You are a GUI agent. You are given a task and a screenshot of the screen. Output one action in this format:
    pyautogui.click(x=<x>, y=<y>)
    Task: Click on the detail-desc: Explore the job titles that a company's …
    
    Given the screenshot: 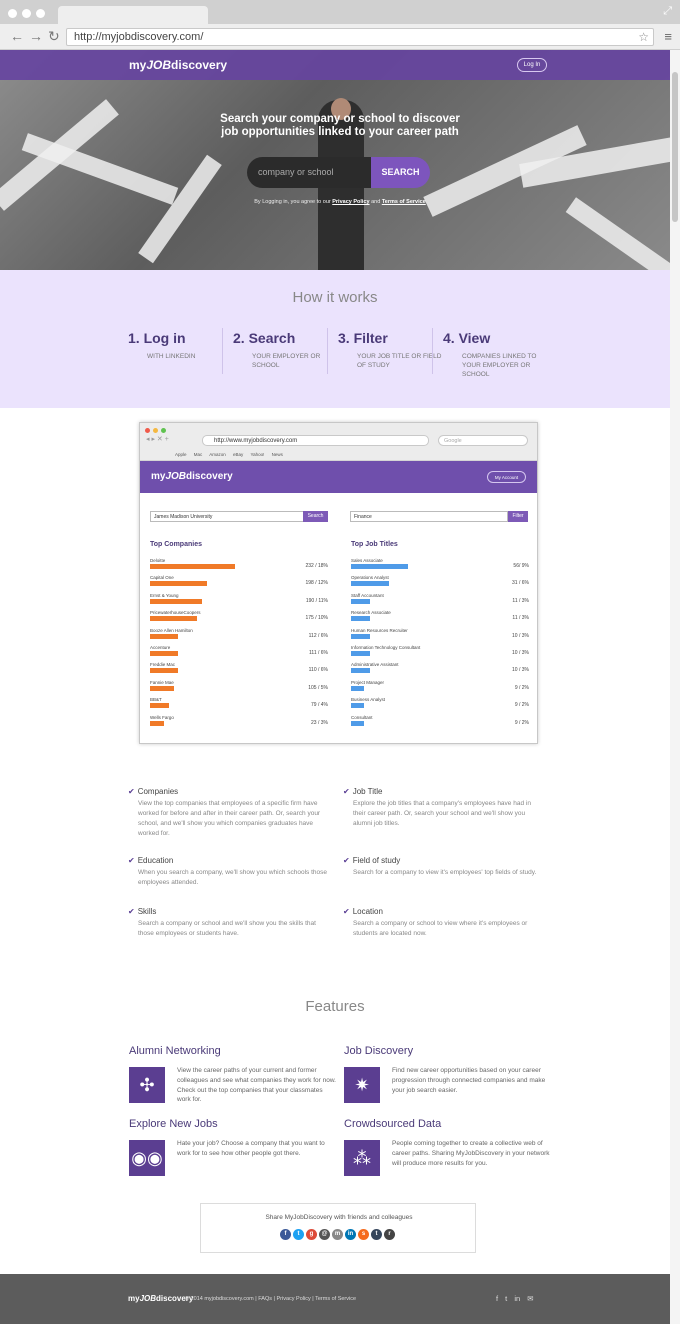 What is the action you would take?
    pyautogui.click(x=442, y=813)
    